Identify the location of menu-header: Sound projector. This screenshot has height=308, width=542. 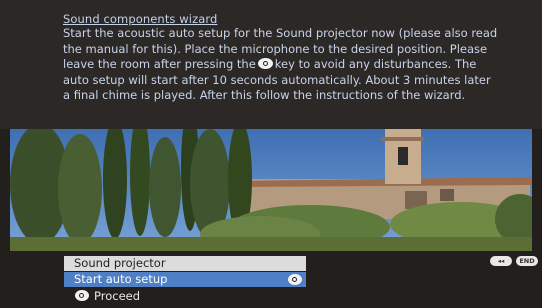
(185, 263).